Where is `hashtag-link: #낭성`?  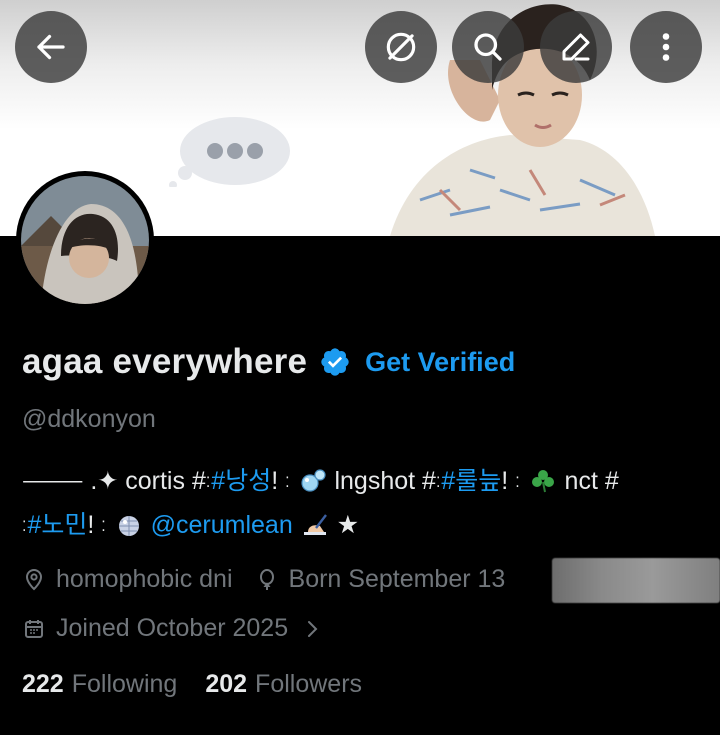
hashtag-link: #낭성 is located at coordinates (241, 481).